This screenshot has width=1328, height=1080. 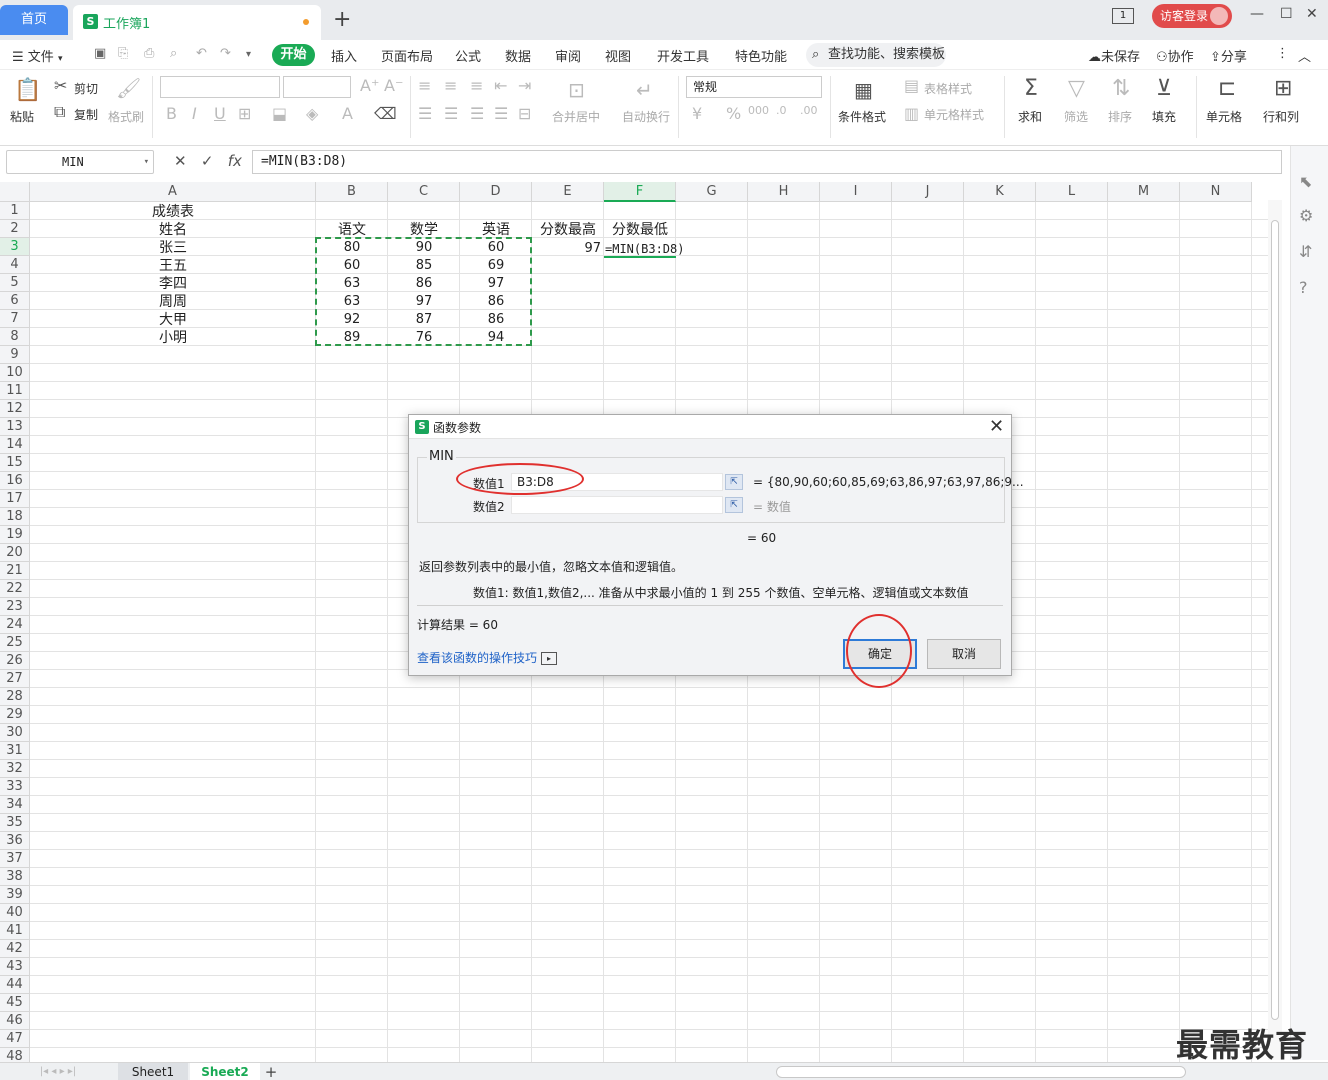 What do you see at coordinates (1000, 192) in the screenshot?
I see `column-header-k: K` at bounding box center [1000, 192].